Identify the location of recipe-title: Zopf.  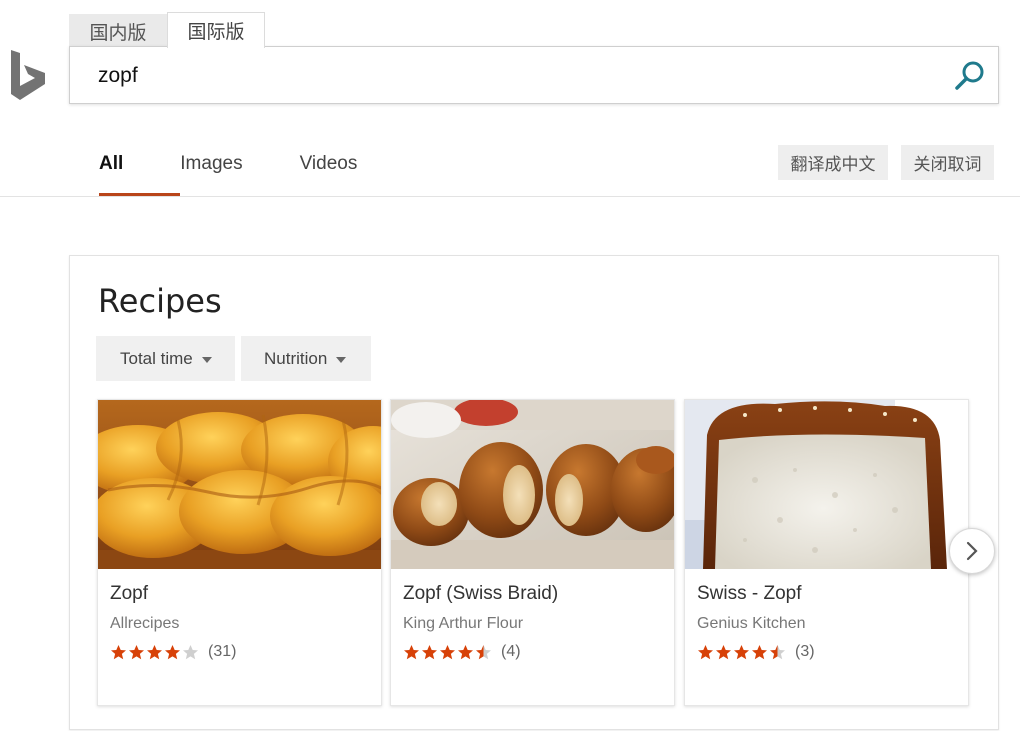
(129, 593).